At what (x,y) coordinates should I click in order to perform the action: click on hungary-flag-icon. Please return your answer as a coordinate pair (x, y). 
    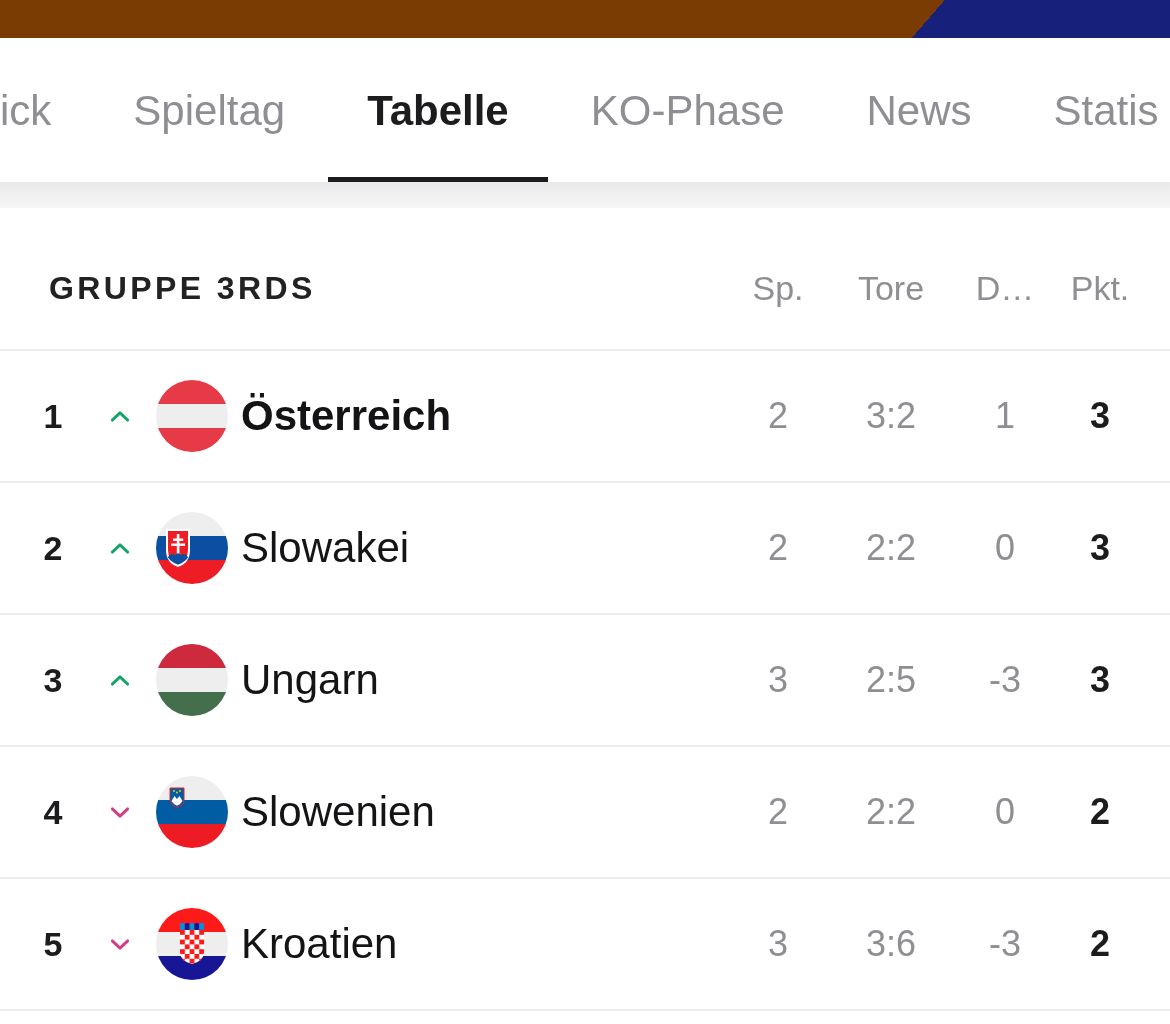
    Looking at the image, I should click on (192, 680).